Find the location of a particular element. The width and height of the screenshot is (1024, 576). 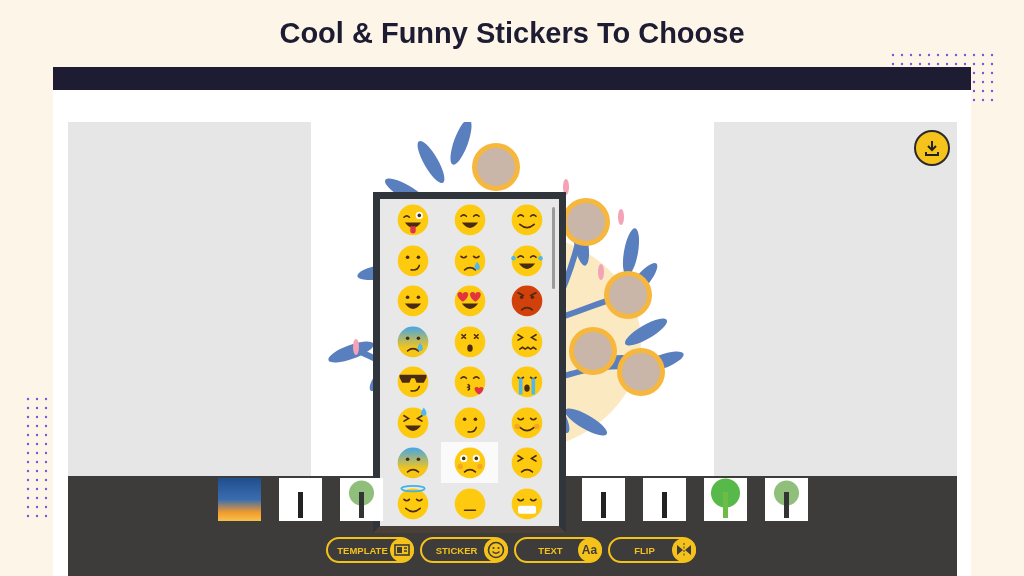

flip-button: FLIP is located at coordinates (651, 550).